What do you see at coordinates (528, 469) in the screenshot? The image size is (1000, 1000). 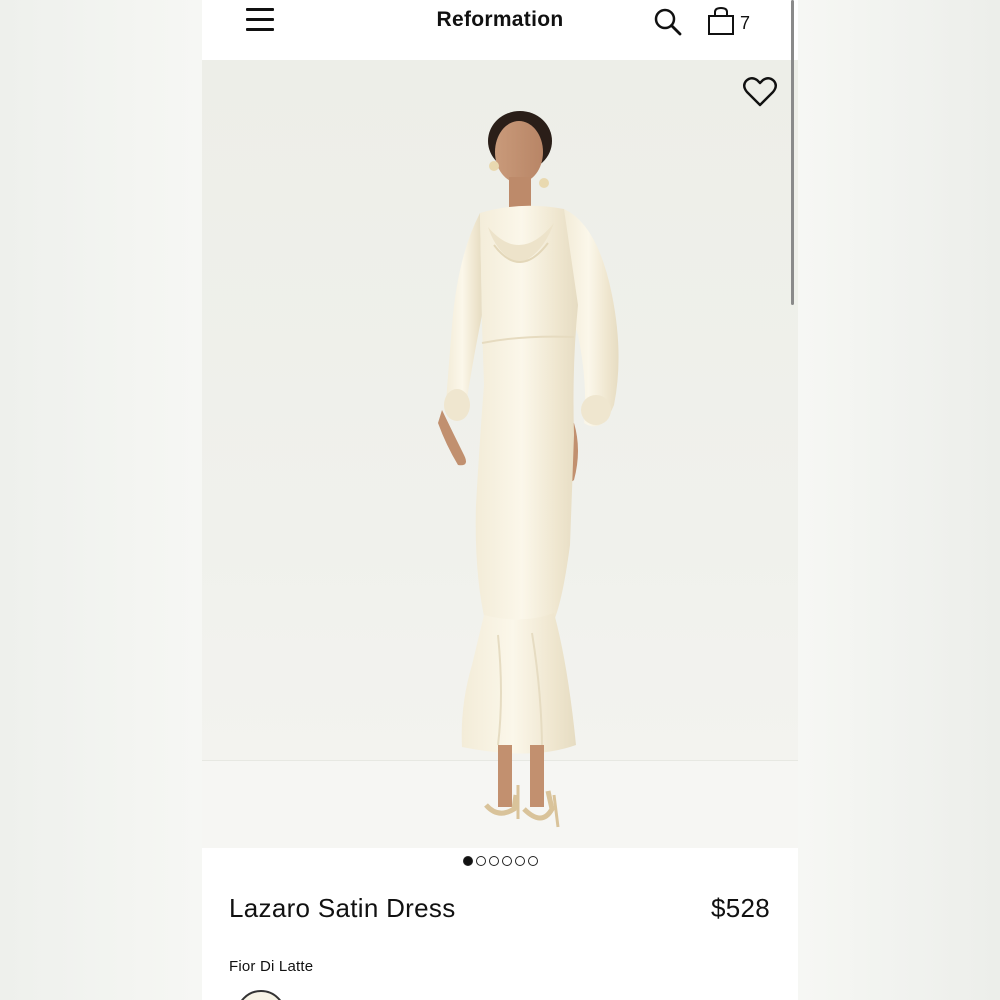 I see `model-wearing-dress-illustration` at bounding box center [528, 469].